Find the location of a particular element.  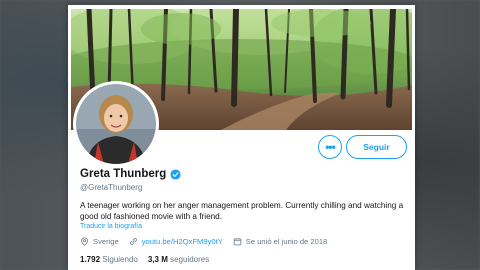

profile-stats: 1.792 Siguiendo 3,3 M seguidores is located at coordinates (149, 259).